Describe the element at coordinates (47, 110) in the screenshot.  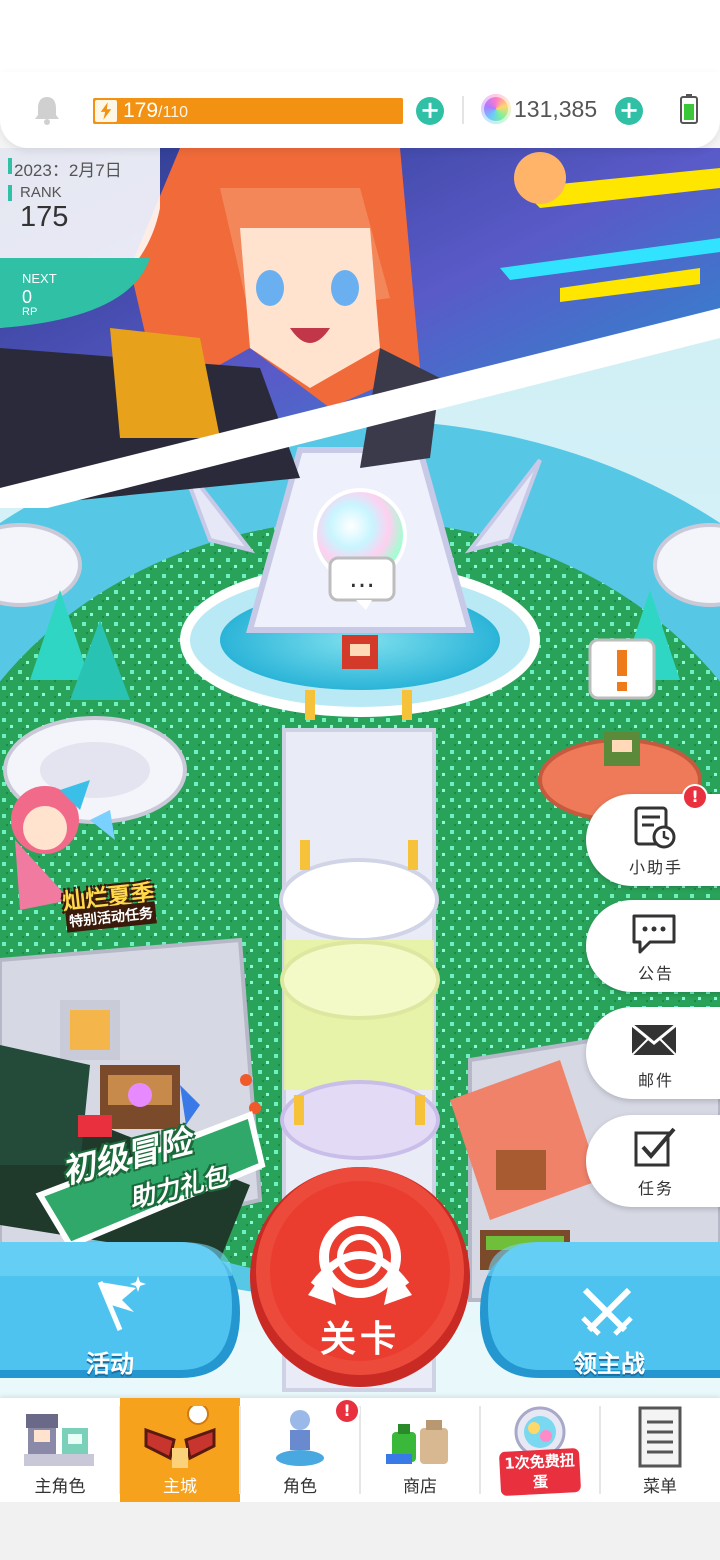
I see `bell-icon` at that location.